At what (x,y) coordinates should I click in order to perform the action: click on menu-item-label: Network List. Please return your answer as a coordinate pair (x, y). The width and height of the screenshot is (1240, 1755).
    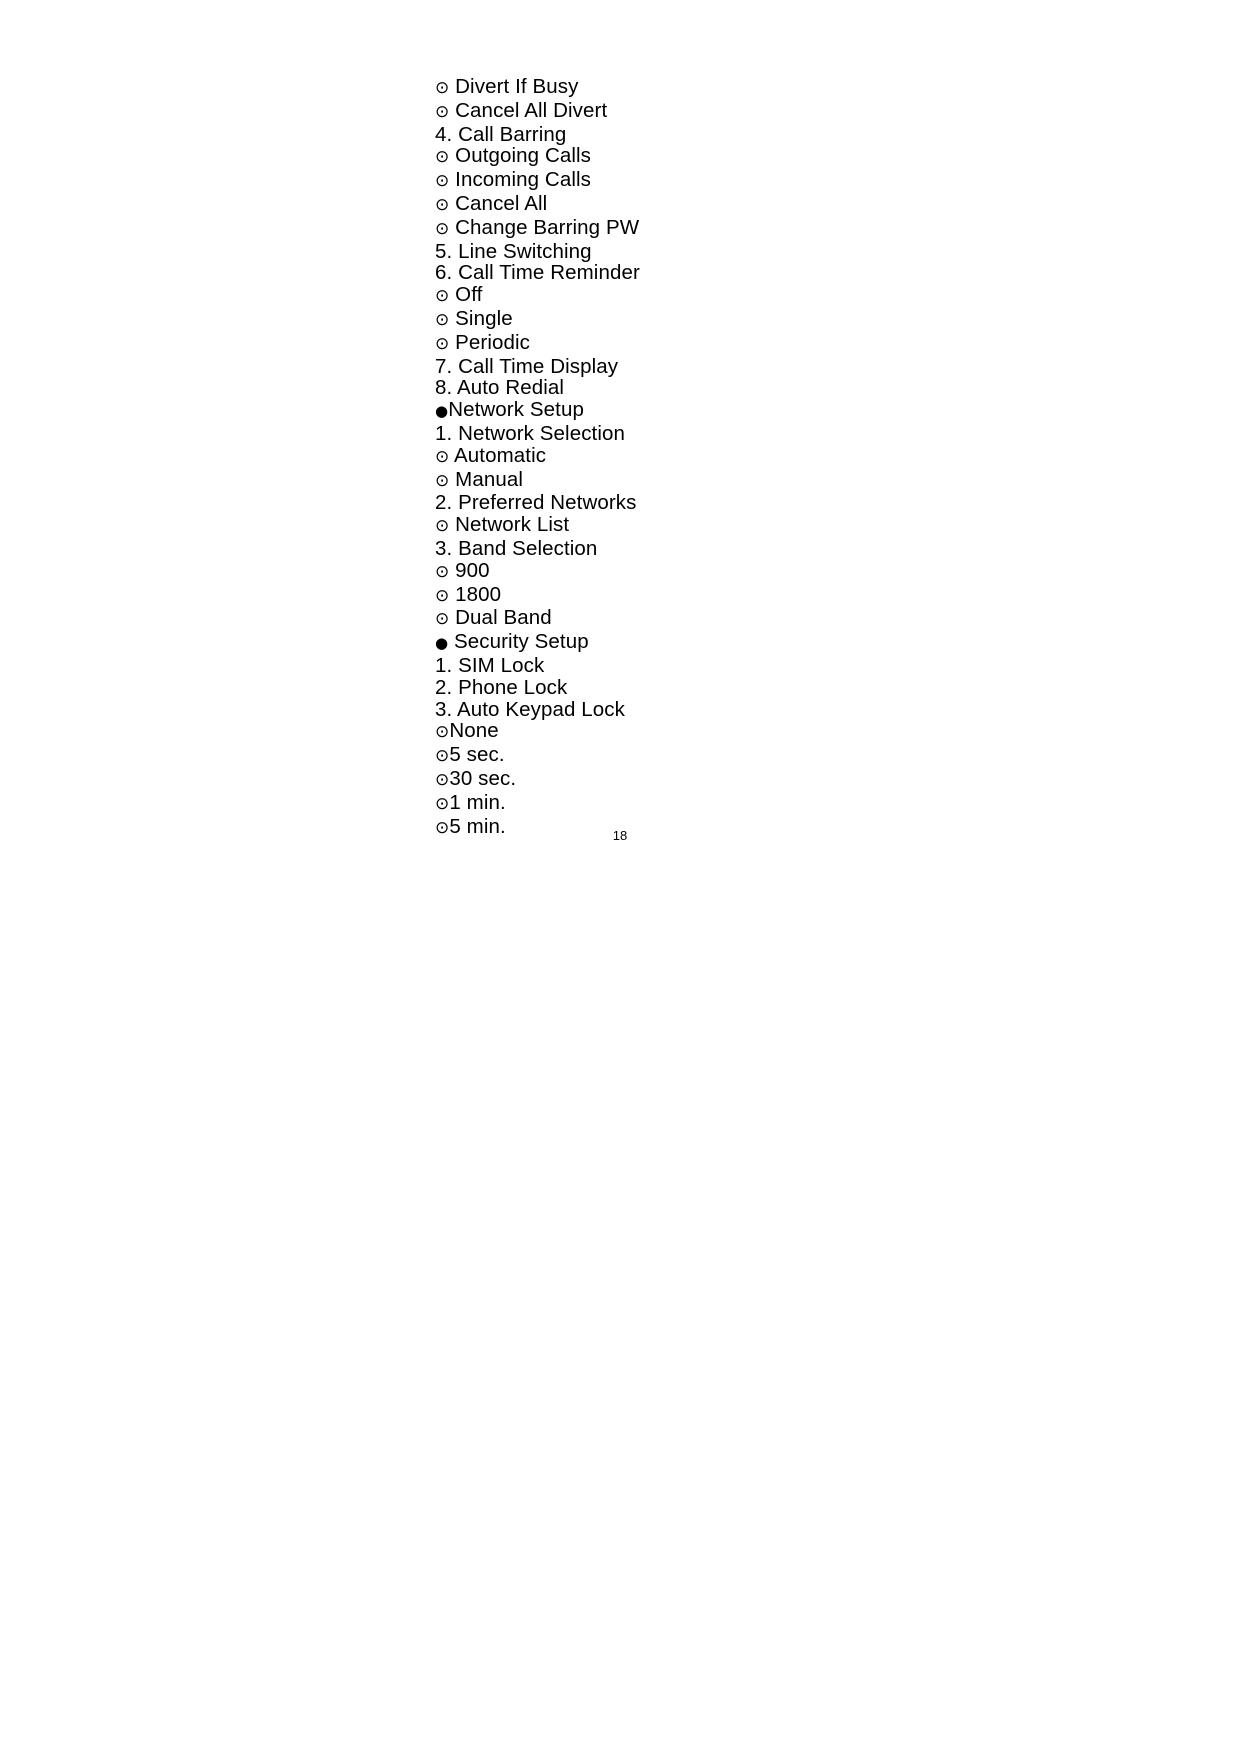
    Looking at the image, I should click on (512, 525).